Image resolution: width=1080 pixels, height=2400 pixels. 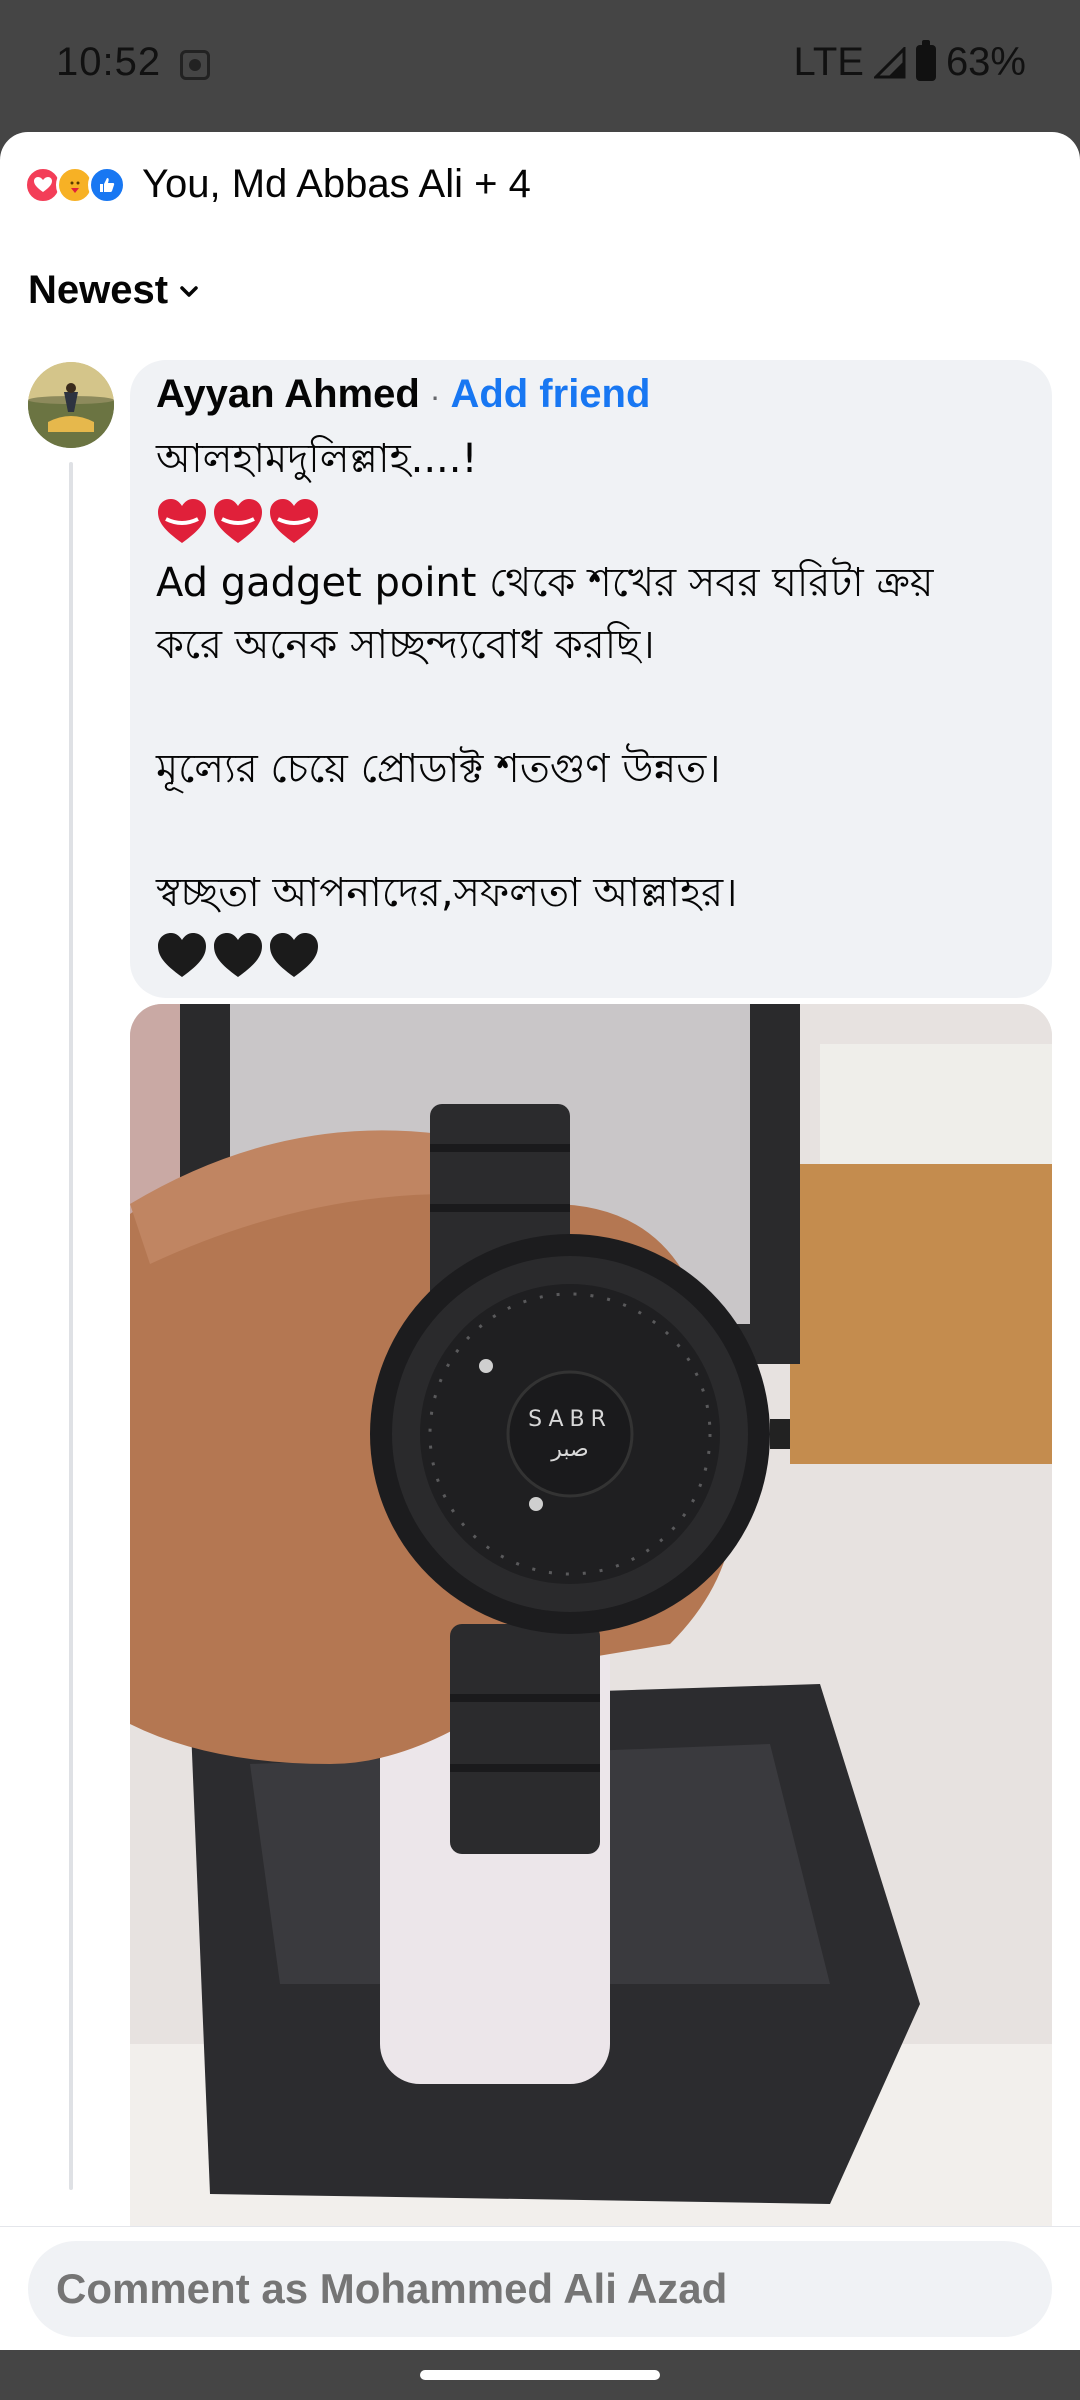 I want to click on comment-line: করে অনেক সাচ্ছন্দ্যবোধ করছি।, so click(x=405, y=645).